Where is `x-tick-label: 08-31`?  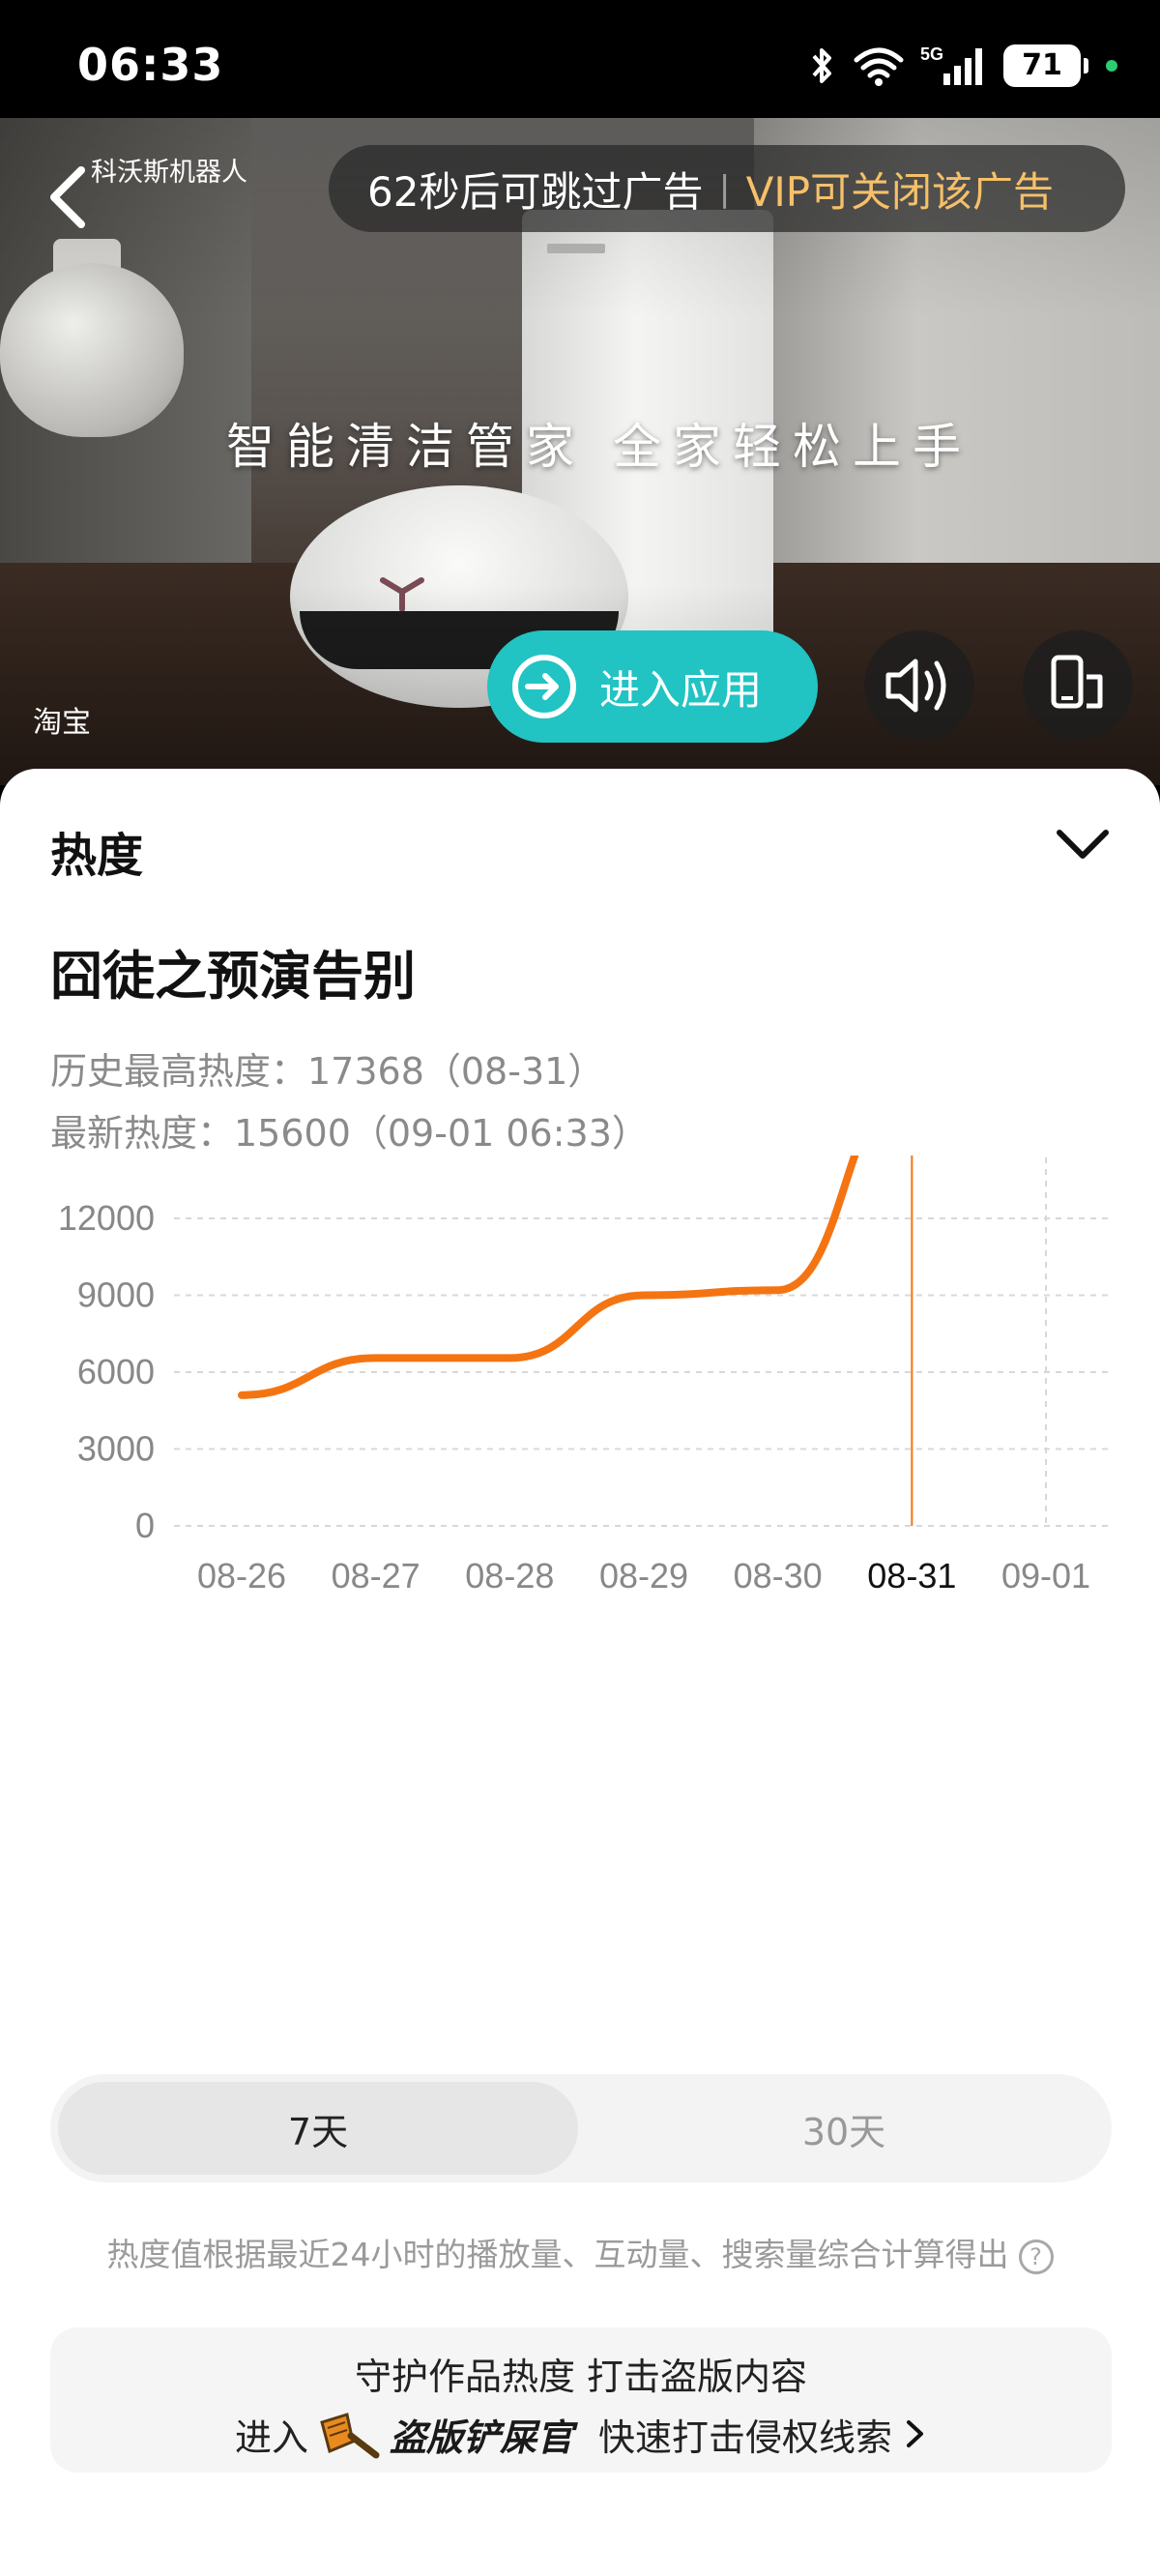
x-tick-label: 08-31 is located at coordinates (912, 1575).